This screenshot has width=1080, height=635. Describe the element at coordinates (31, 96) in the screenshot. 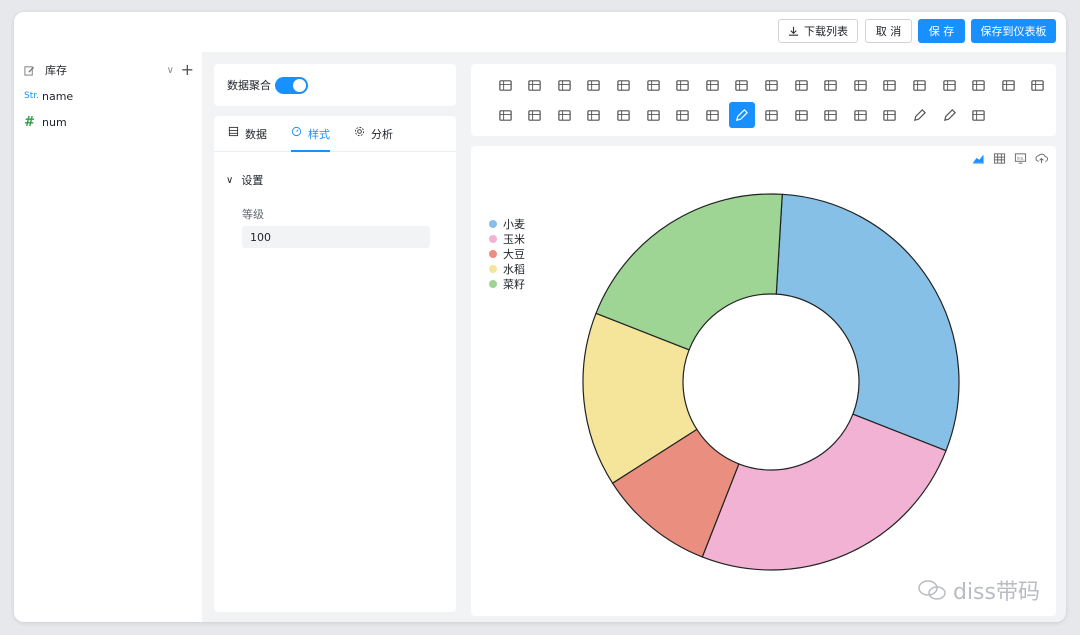

I see `string-type-icon: Str.` at that location.